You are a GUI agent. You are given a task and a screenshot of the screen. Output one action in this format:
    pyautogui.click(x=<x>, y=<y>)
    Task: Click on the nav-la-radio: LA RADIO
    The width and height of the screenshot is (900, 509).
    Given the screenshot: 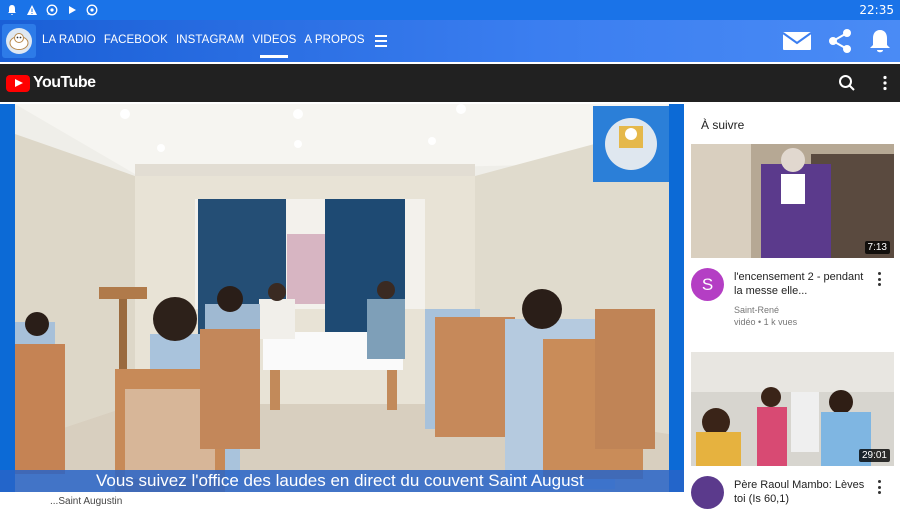 What is the action you would take?
    pyautogui.click(x=69, y=41)
    